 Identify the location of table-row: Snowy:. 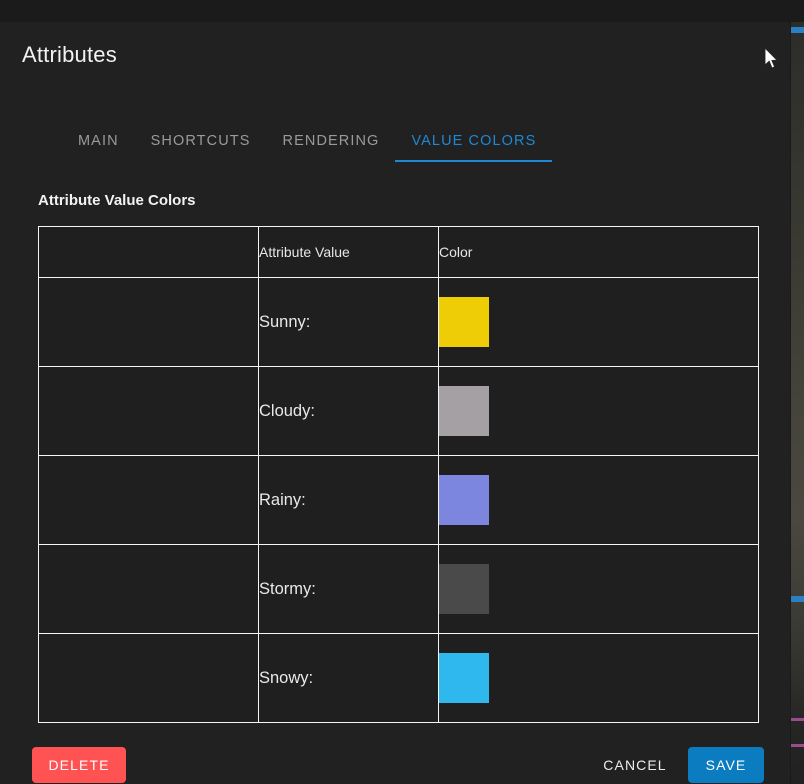
(398, 678).